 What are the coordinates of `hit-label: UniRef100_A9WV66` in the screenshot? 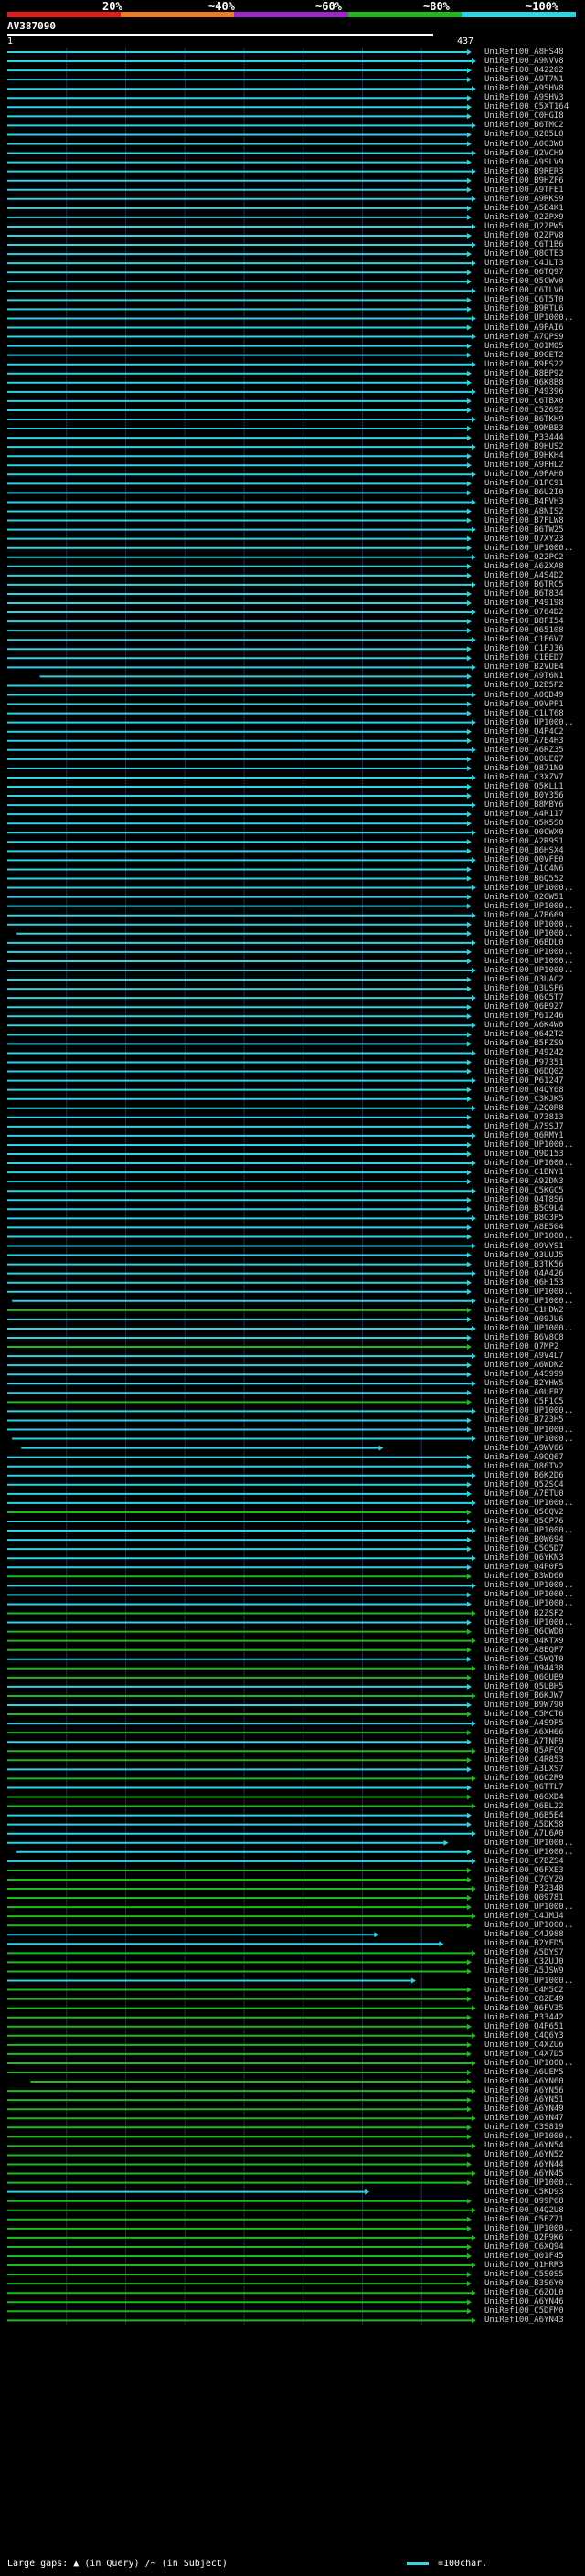 It's located at (524, 1448).